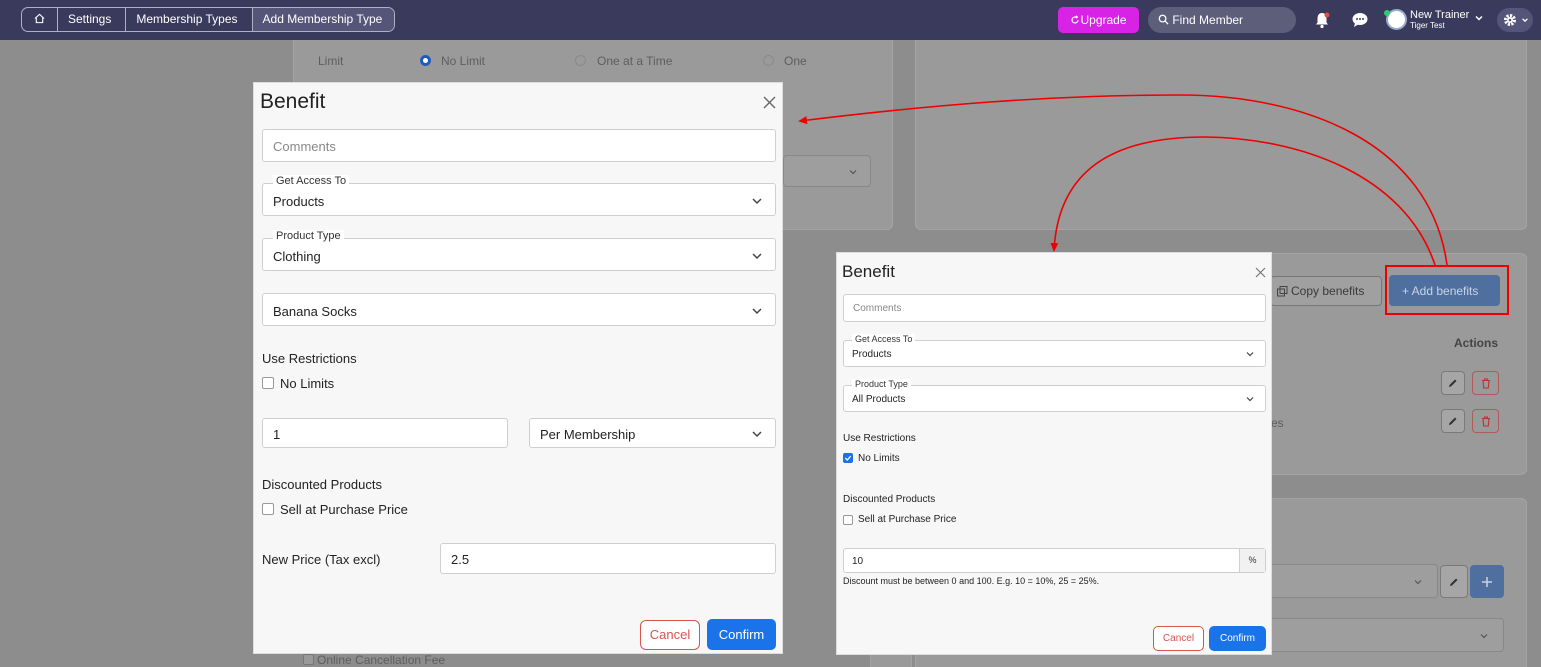  I want to click on new-price-value: 2.5, so click(460, 559).